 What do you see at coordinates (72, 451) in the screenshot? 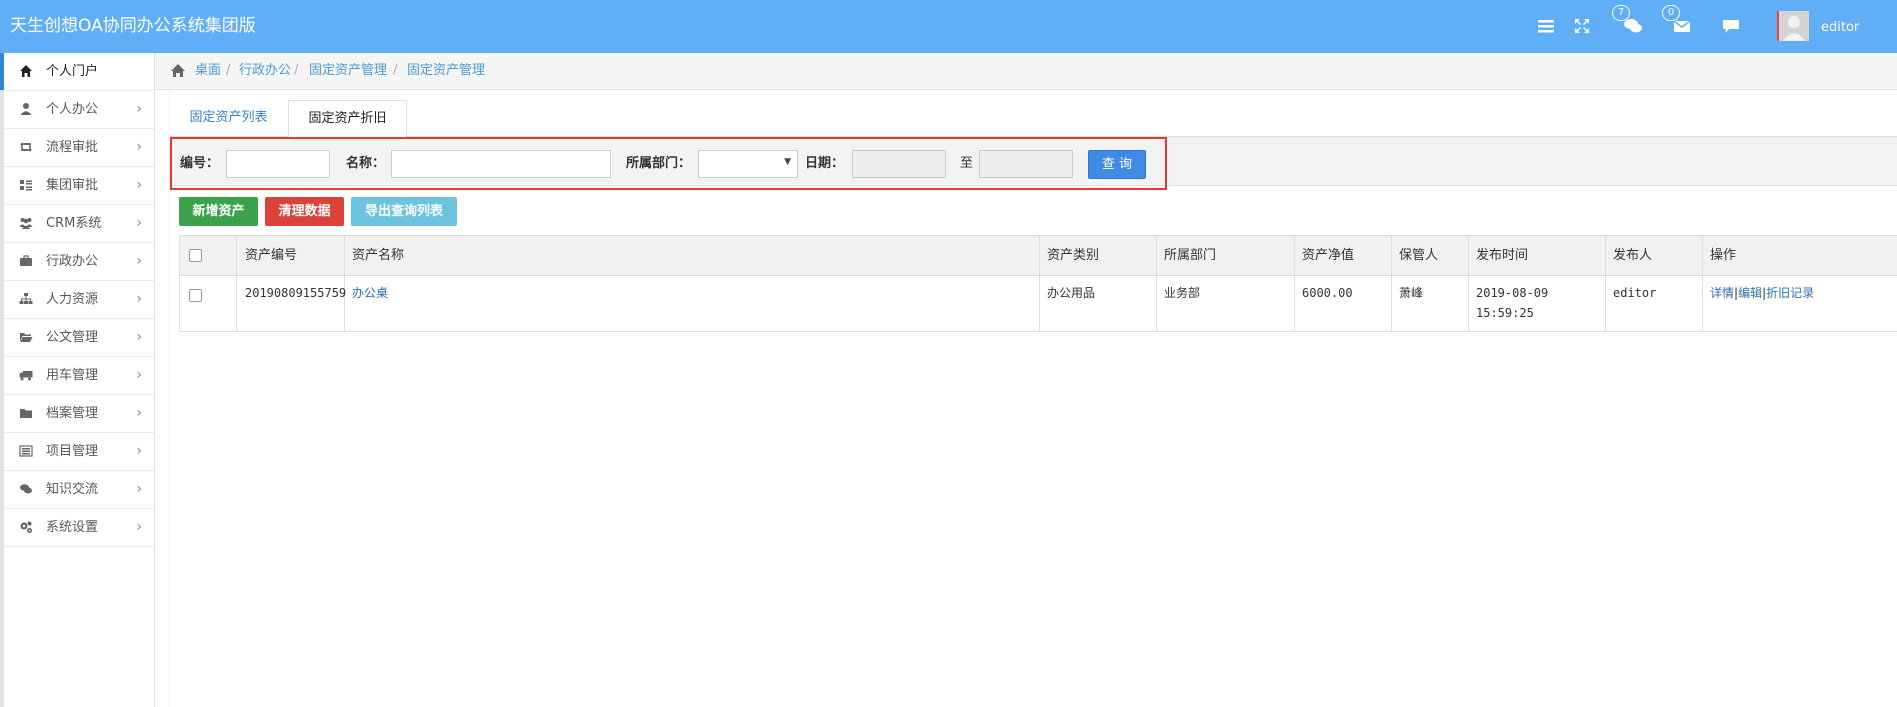
I see `sidebar-item-label: 项目管理` at bounding box center [72, 451].